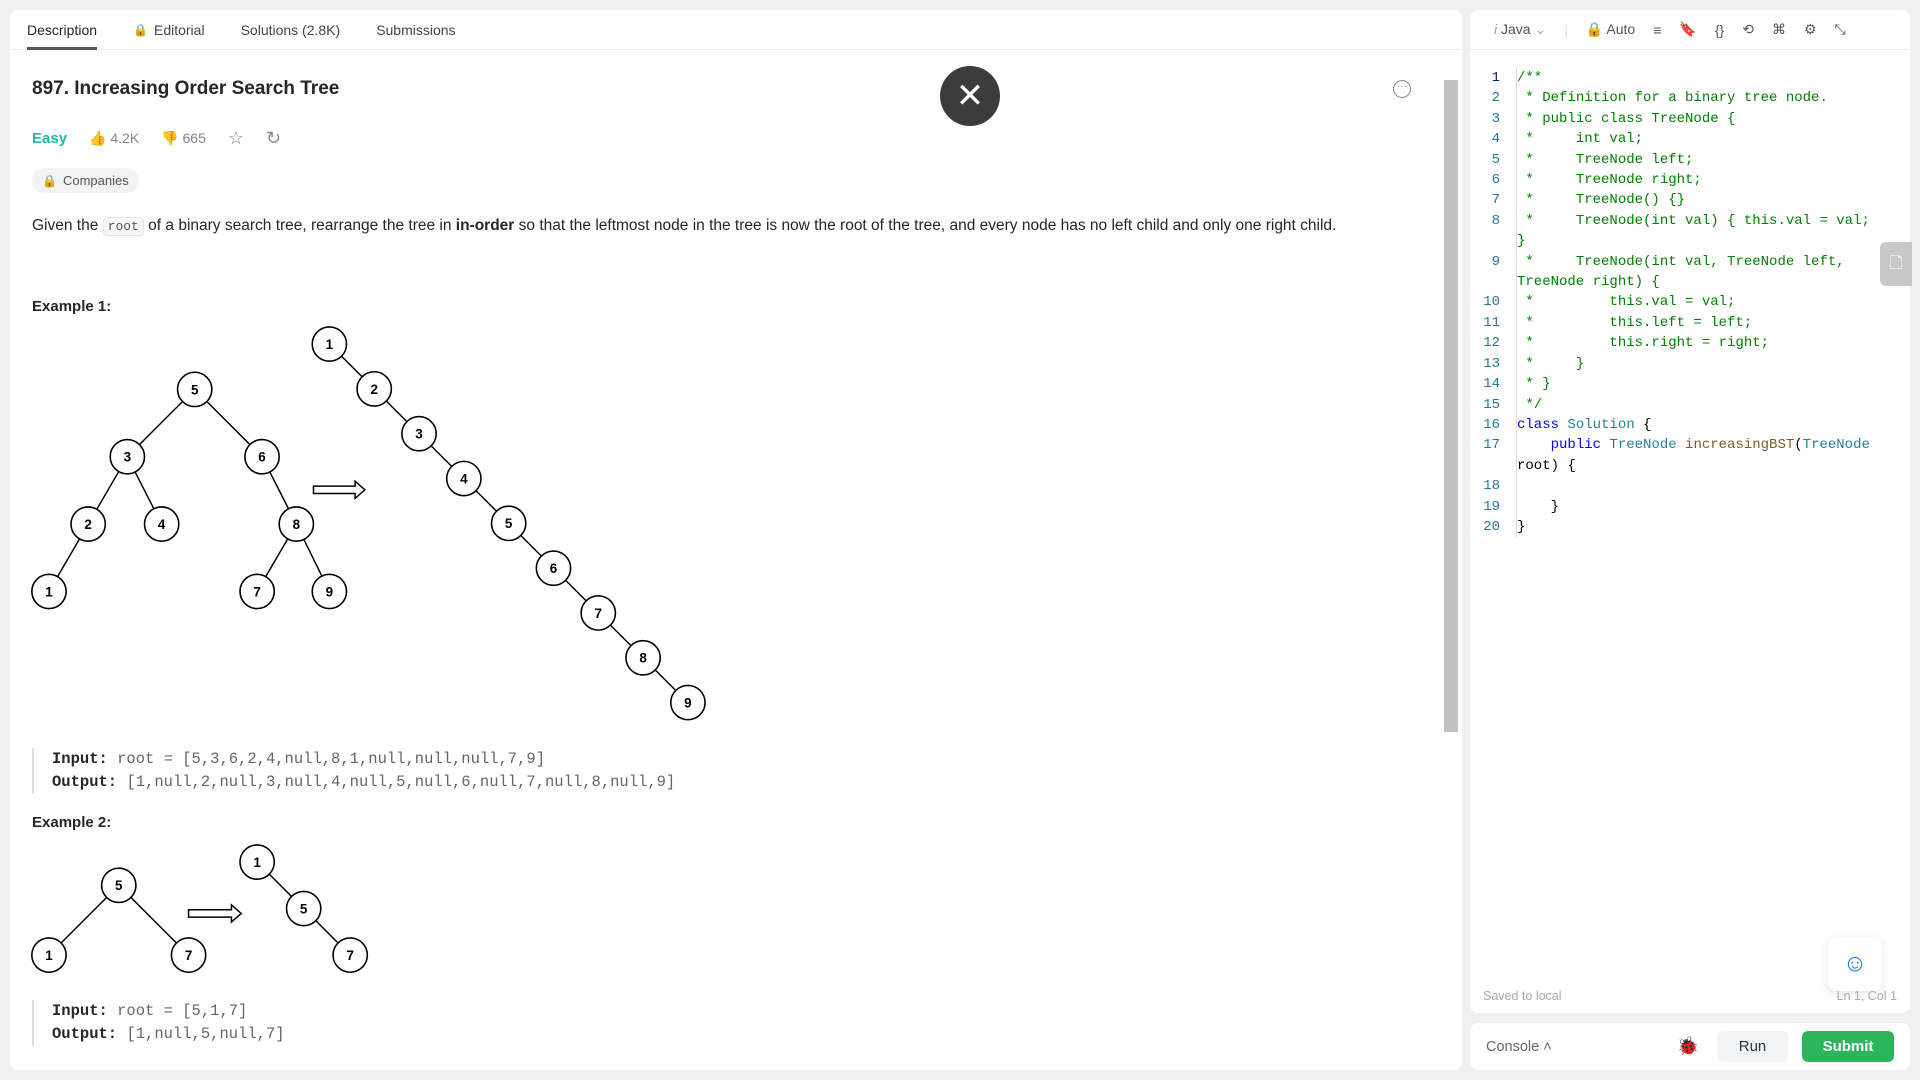 The height and width of the screenshot is (1080, 1920). I want to click on page-title: 897. Increasing Order Search Tree, so click(186, 88).